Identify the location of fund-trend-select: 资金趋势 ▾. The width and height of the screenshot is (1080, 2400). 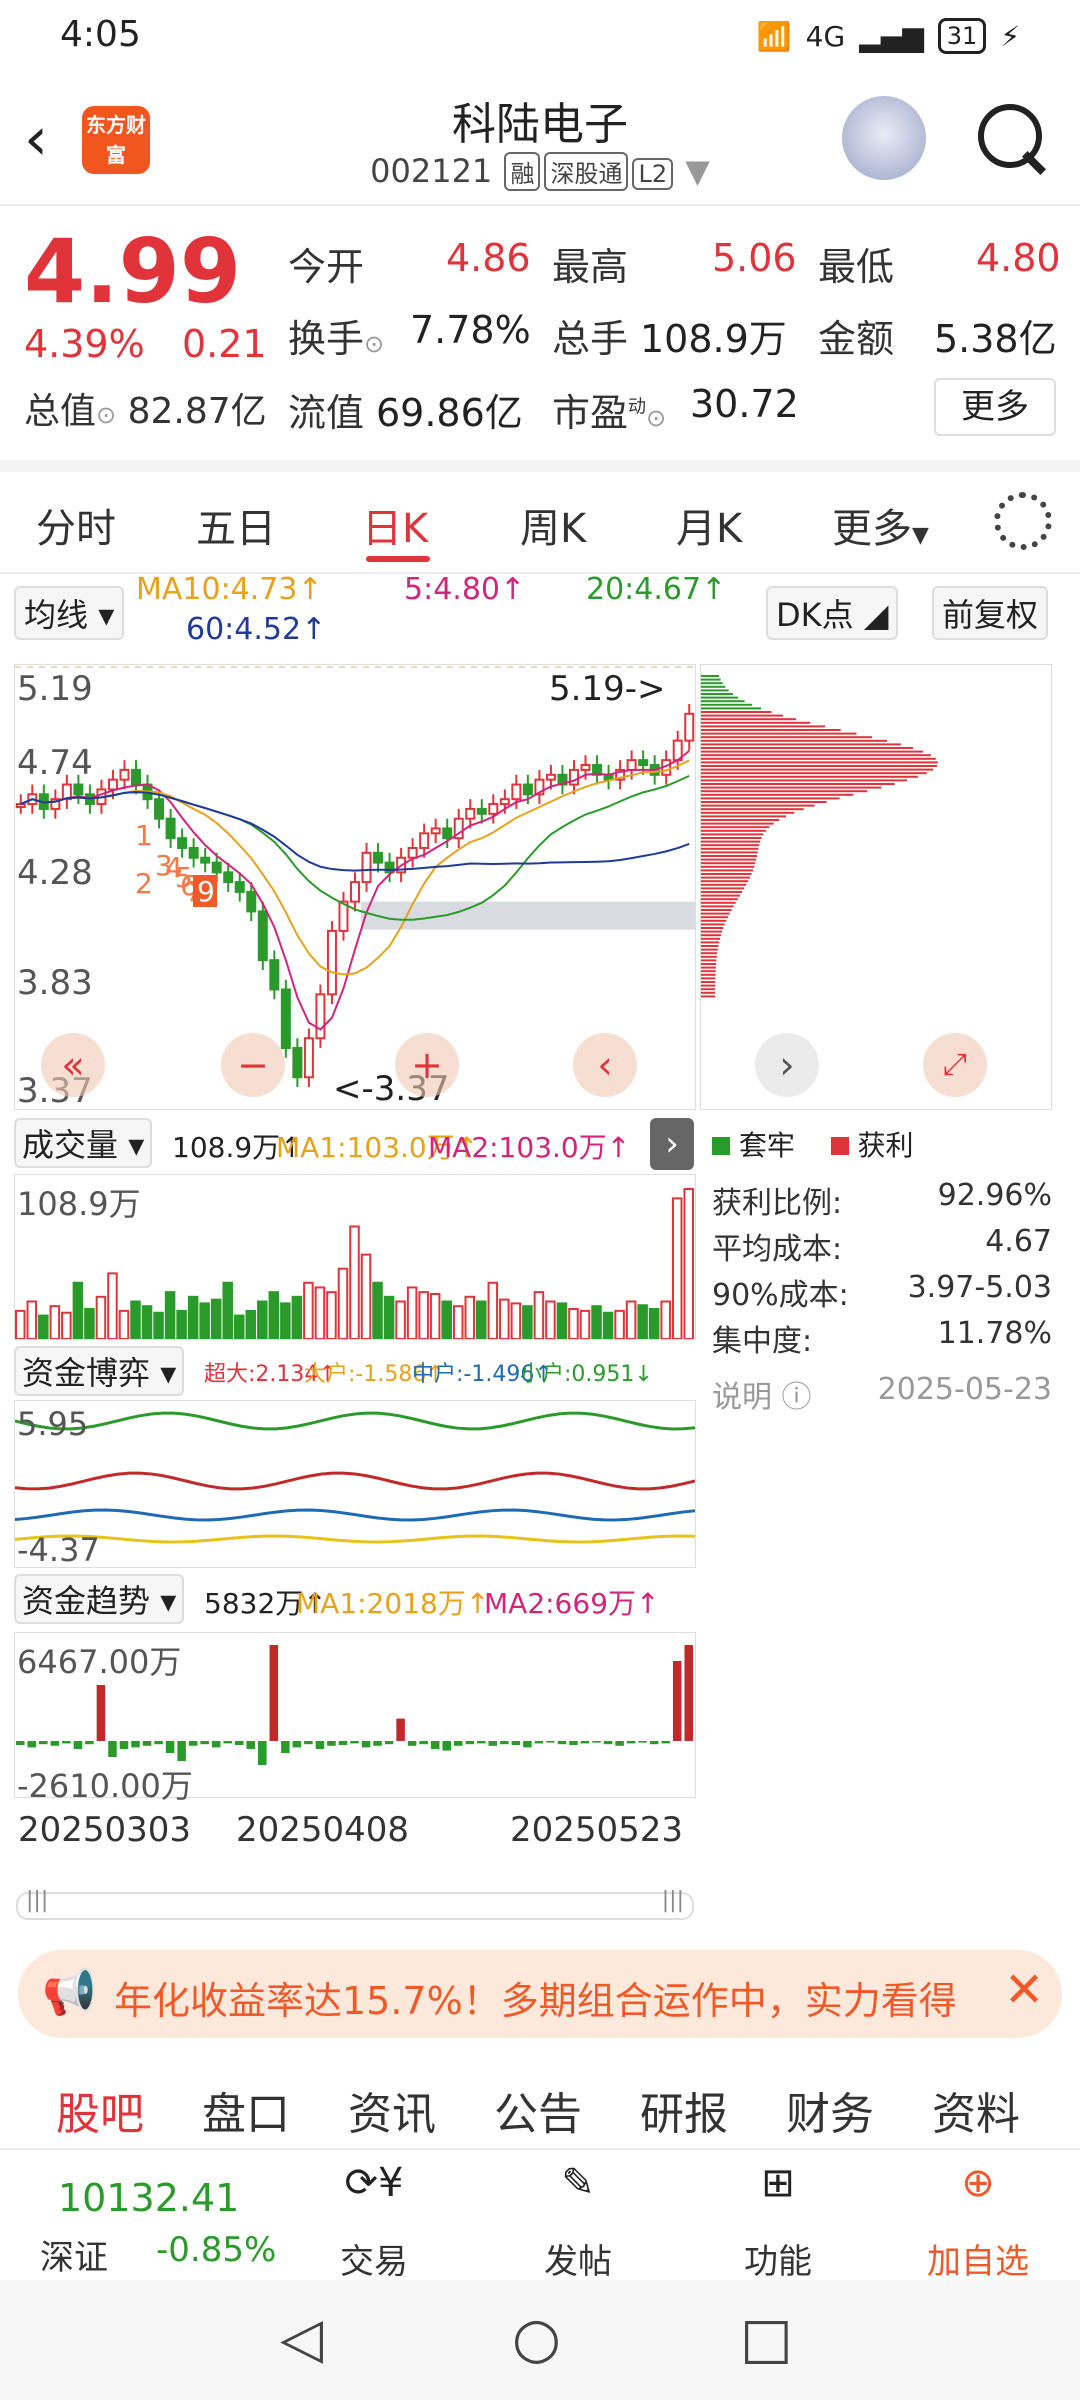
(99, 1599).